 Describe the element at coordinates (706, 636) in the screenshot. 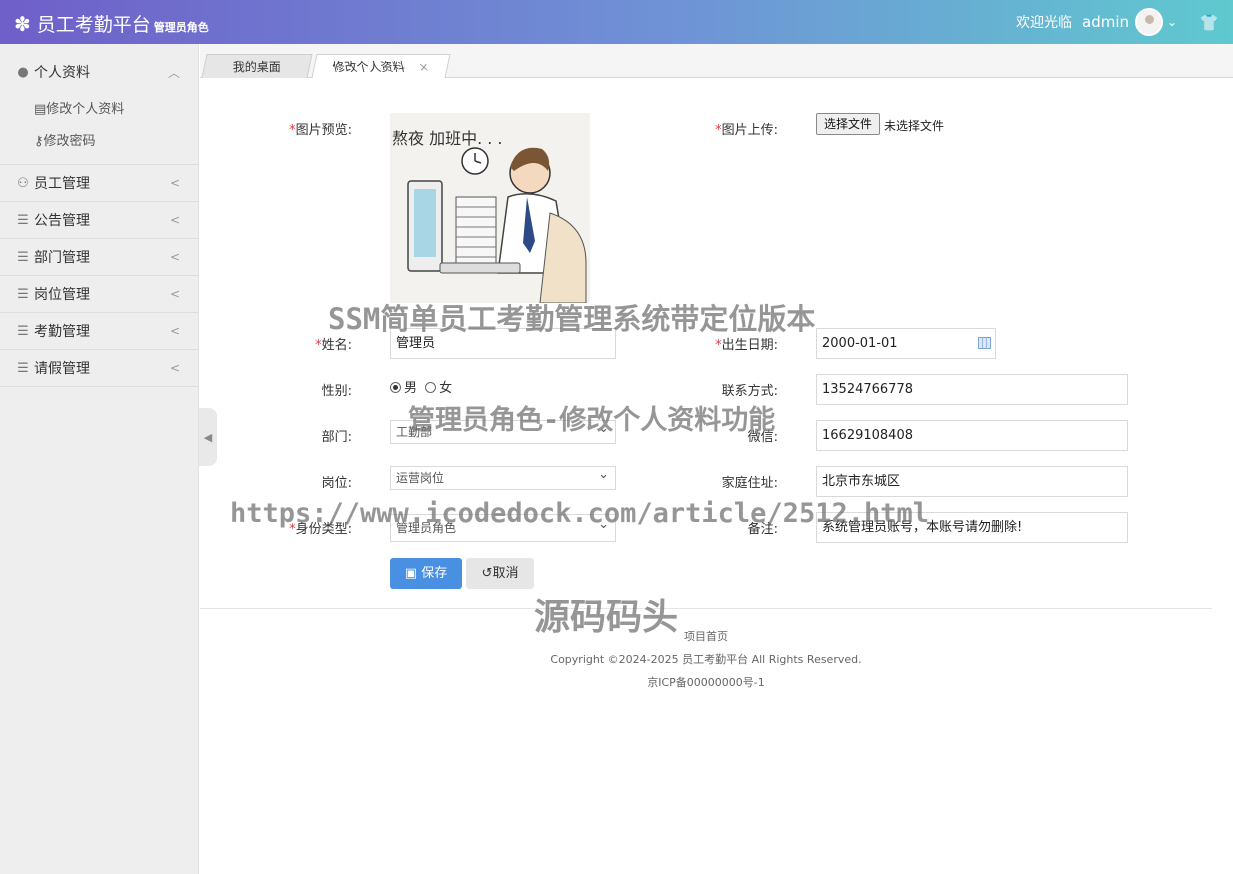

I see `footer-home-link: 项目首页` at that location.